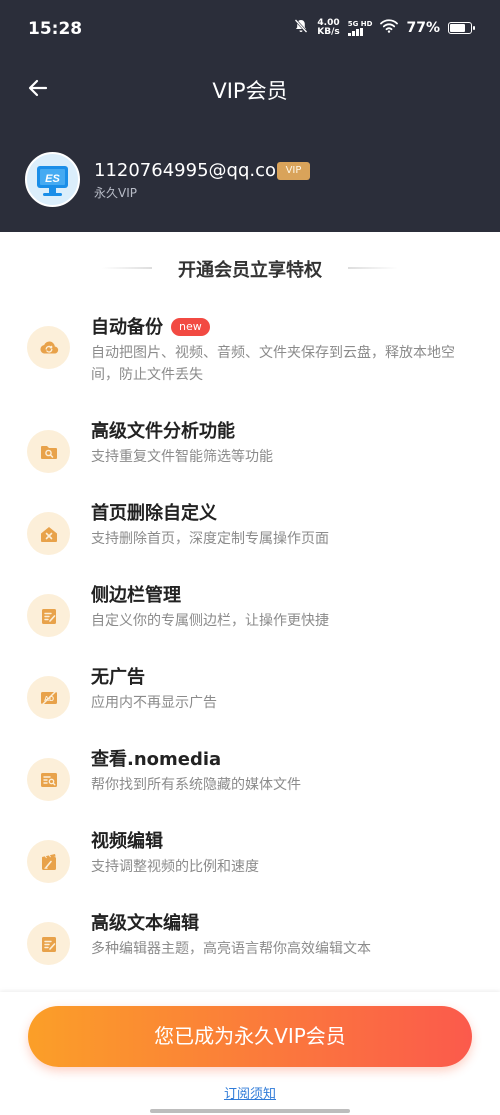 The image size is (500, 1115). Describe the element at coordinates (423, 28) in the screenshot. I see `battery-percent: 77%` at that location.